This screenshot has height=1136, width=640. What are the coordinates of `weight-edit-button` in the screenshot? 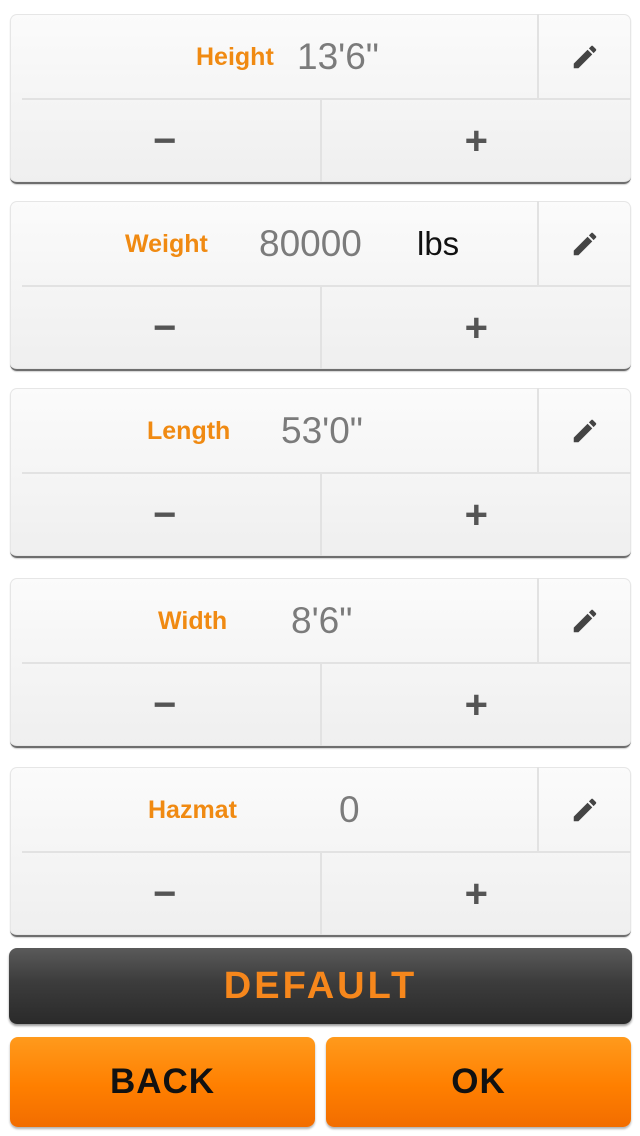 It's located at (584, 244).